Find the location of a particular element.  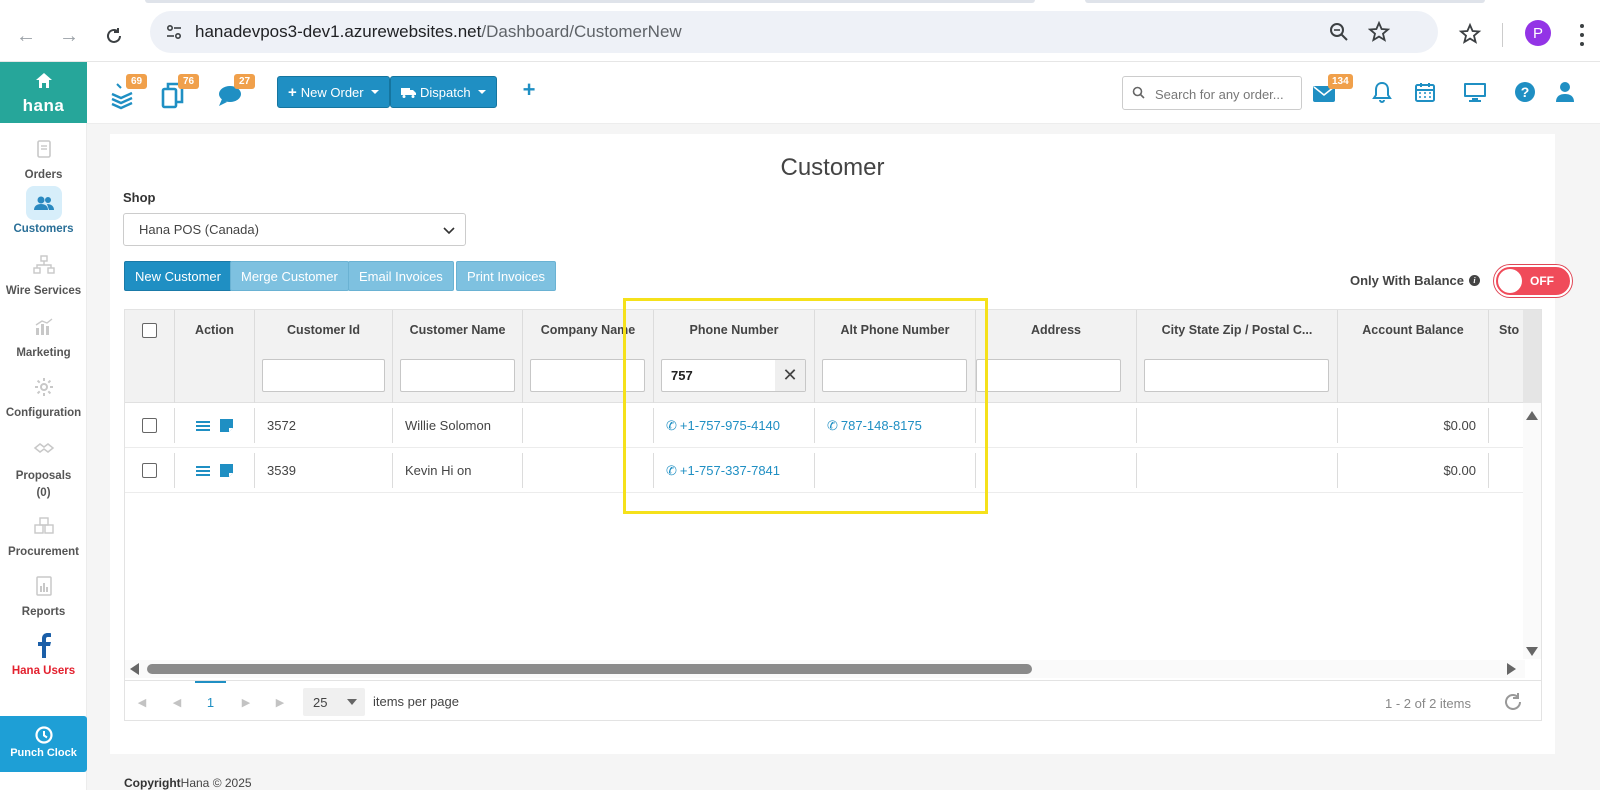

shop-select: Hana POS (Canada) is located at coordinates (294, 229).